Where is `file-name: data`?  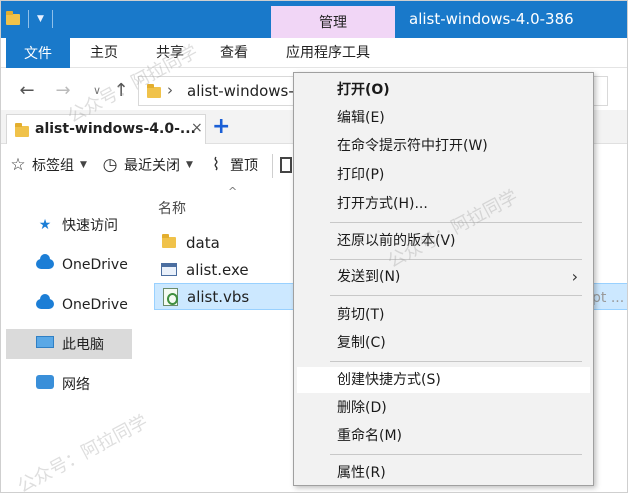
file-name: data is located at coordinates (203, 242).